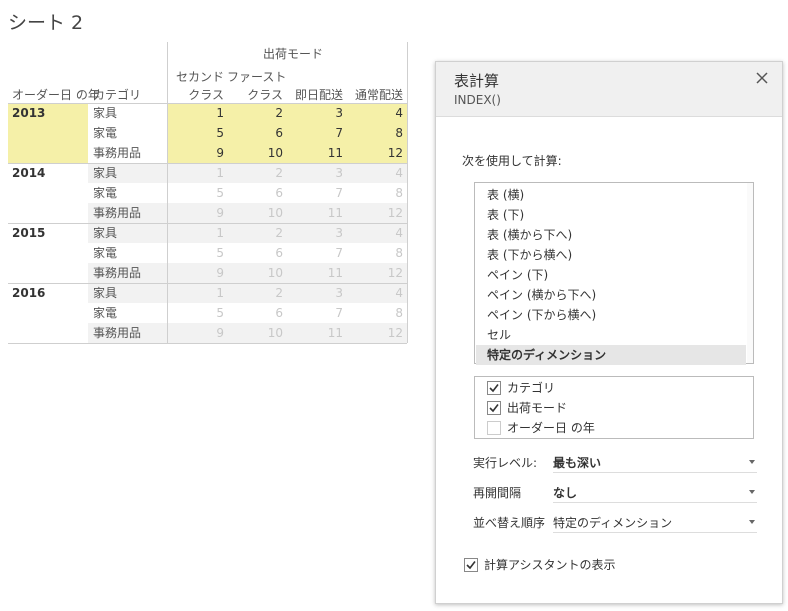  Describe the element at coordinates (655, 492) in the screenshot. I see `restart-every-dropdown: なし` at that location.